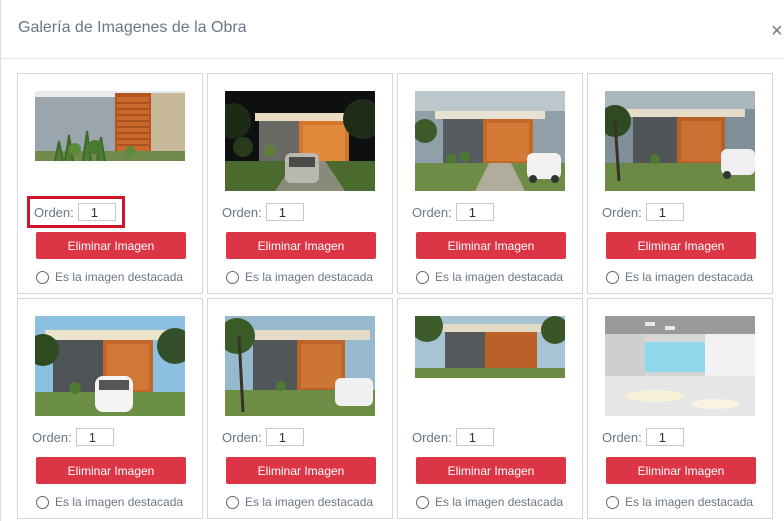  I want to click on modal-header: Galería de Imagenes de la Obra ×, so click(392, 29).